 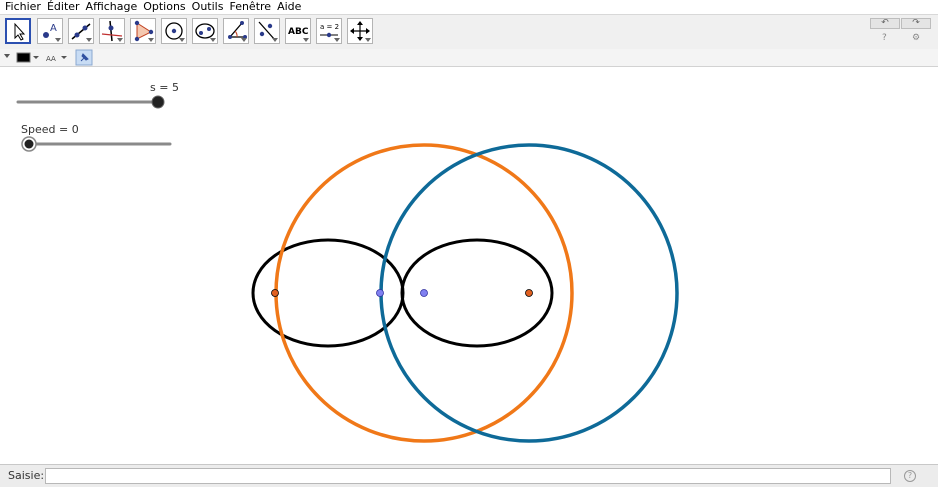 I want to click on menu-editer: Éditer, so click(x=63, y=6).